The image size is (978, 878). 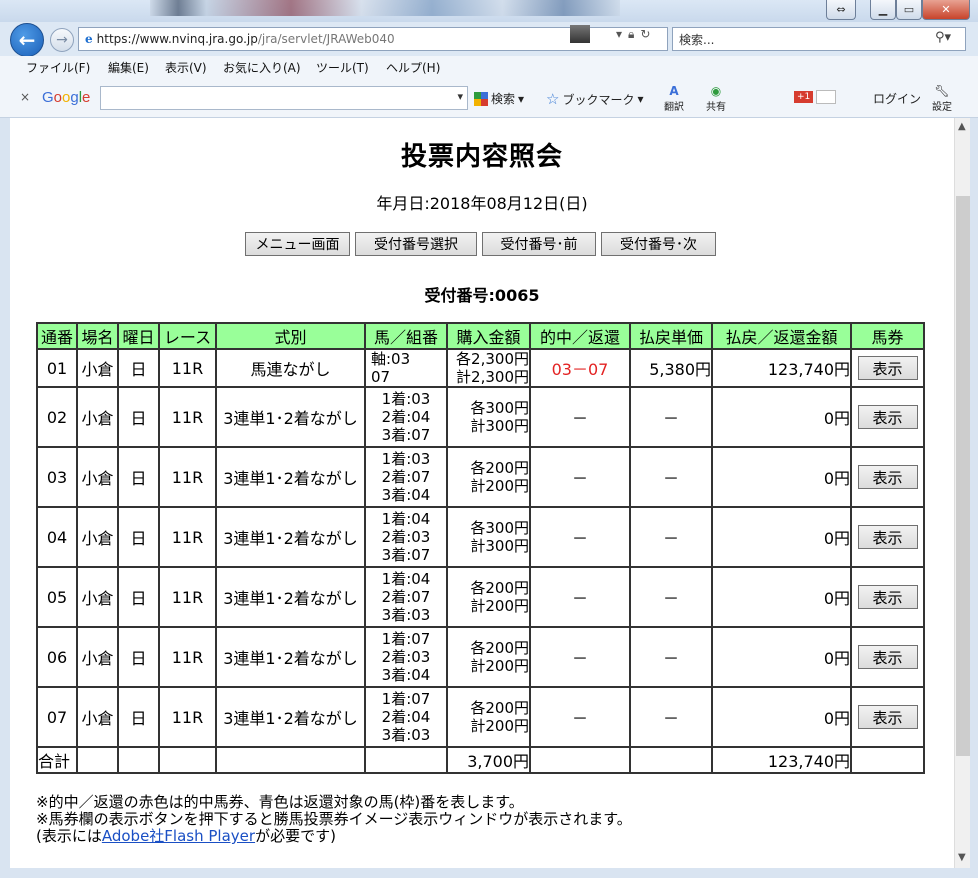 What do you see at coordinates (297, 244) in the screenshot?
I see `menu-screen-button: メニュー画面` at bounding box center [297, 244].